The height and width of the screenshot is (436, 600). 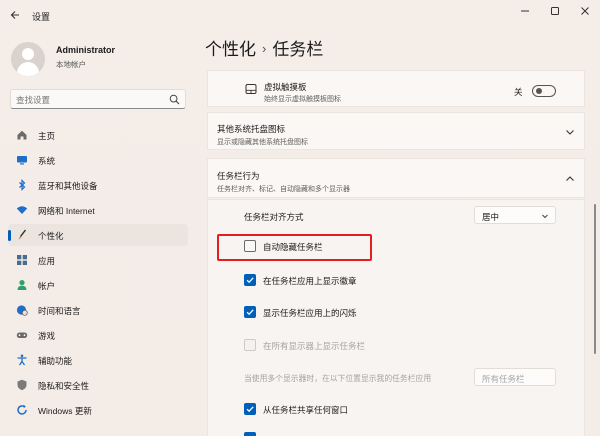 I want to click on sidebar-item-gaming: 游戏, so click(x=98, y=335).